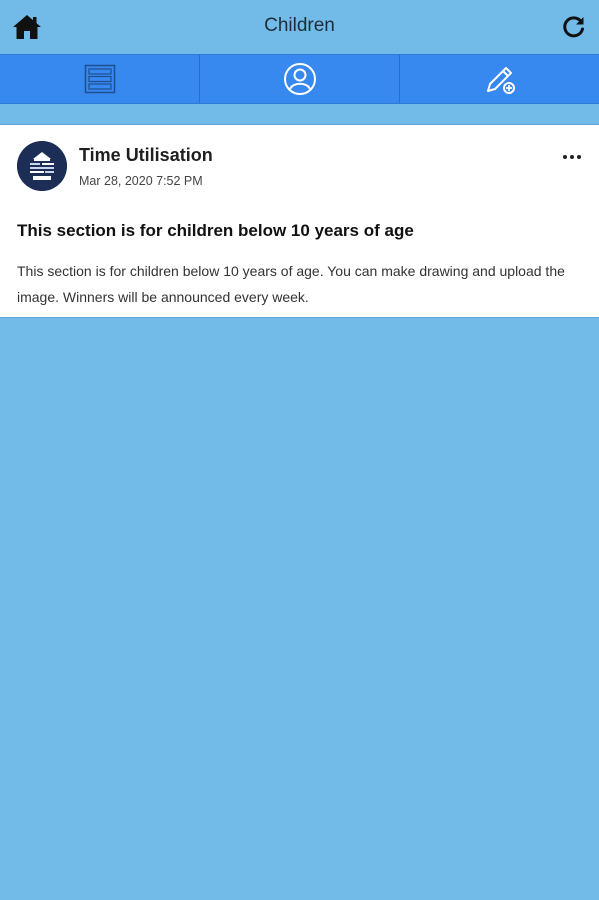  I want to click on page-title: Children, so click(299, 25).